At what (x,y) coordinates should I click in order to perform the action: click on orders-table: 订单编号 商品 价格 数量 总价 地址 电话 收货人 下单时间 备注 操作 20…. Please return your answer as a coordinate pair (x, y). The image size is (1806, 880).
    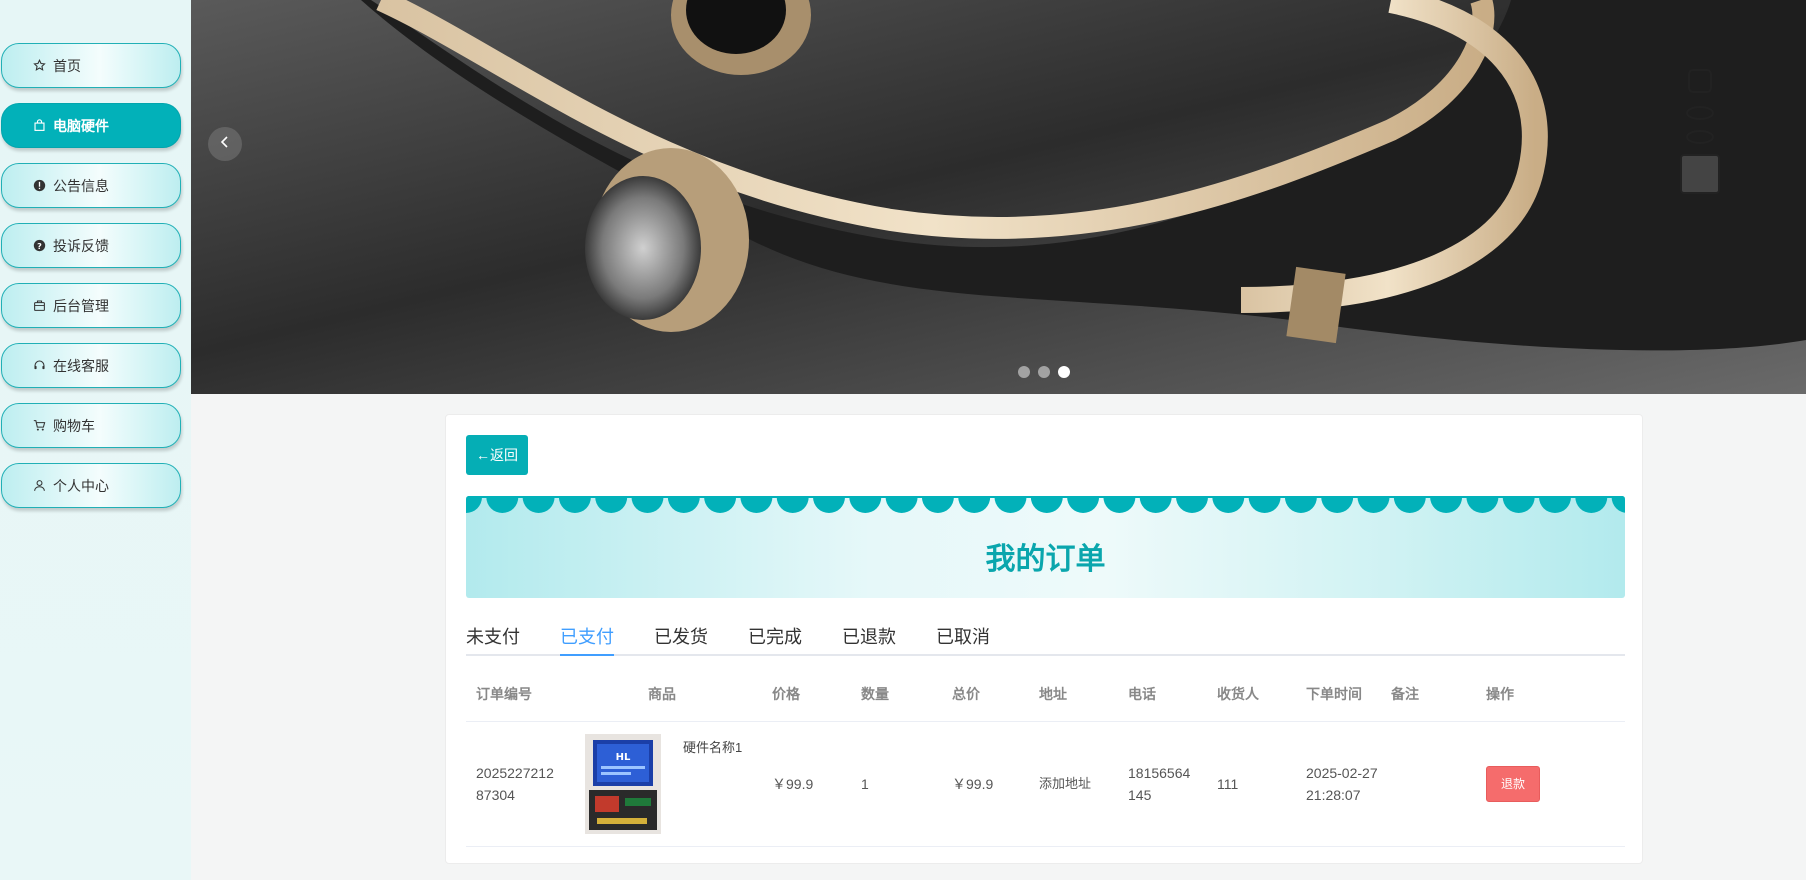
    Looking at the image, I should click on (1045, 757).